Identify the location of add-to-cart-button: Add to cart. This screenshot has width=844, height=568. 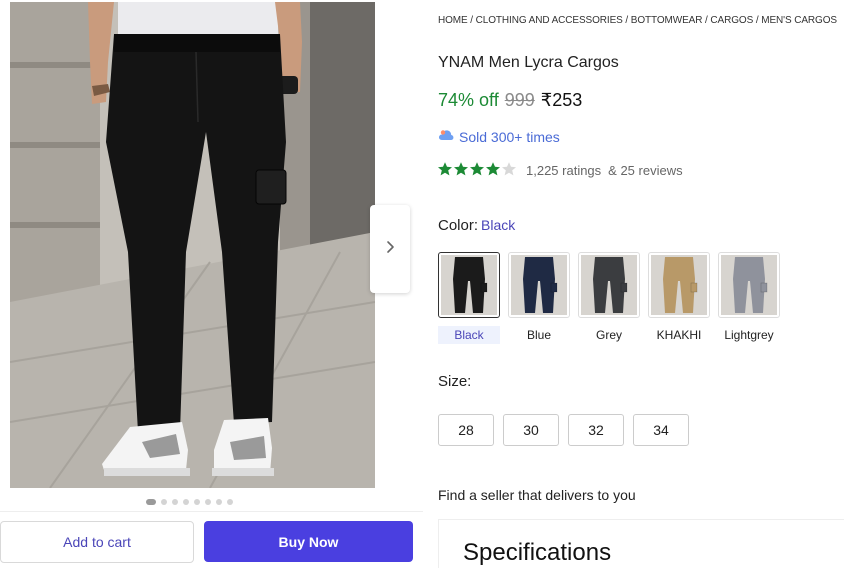
(97, 542).